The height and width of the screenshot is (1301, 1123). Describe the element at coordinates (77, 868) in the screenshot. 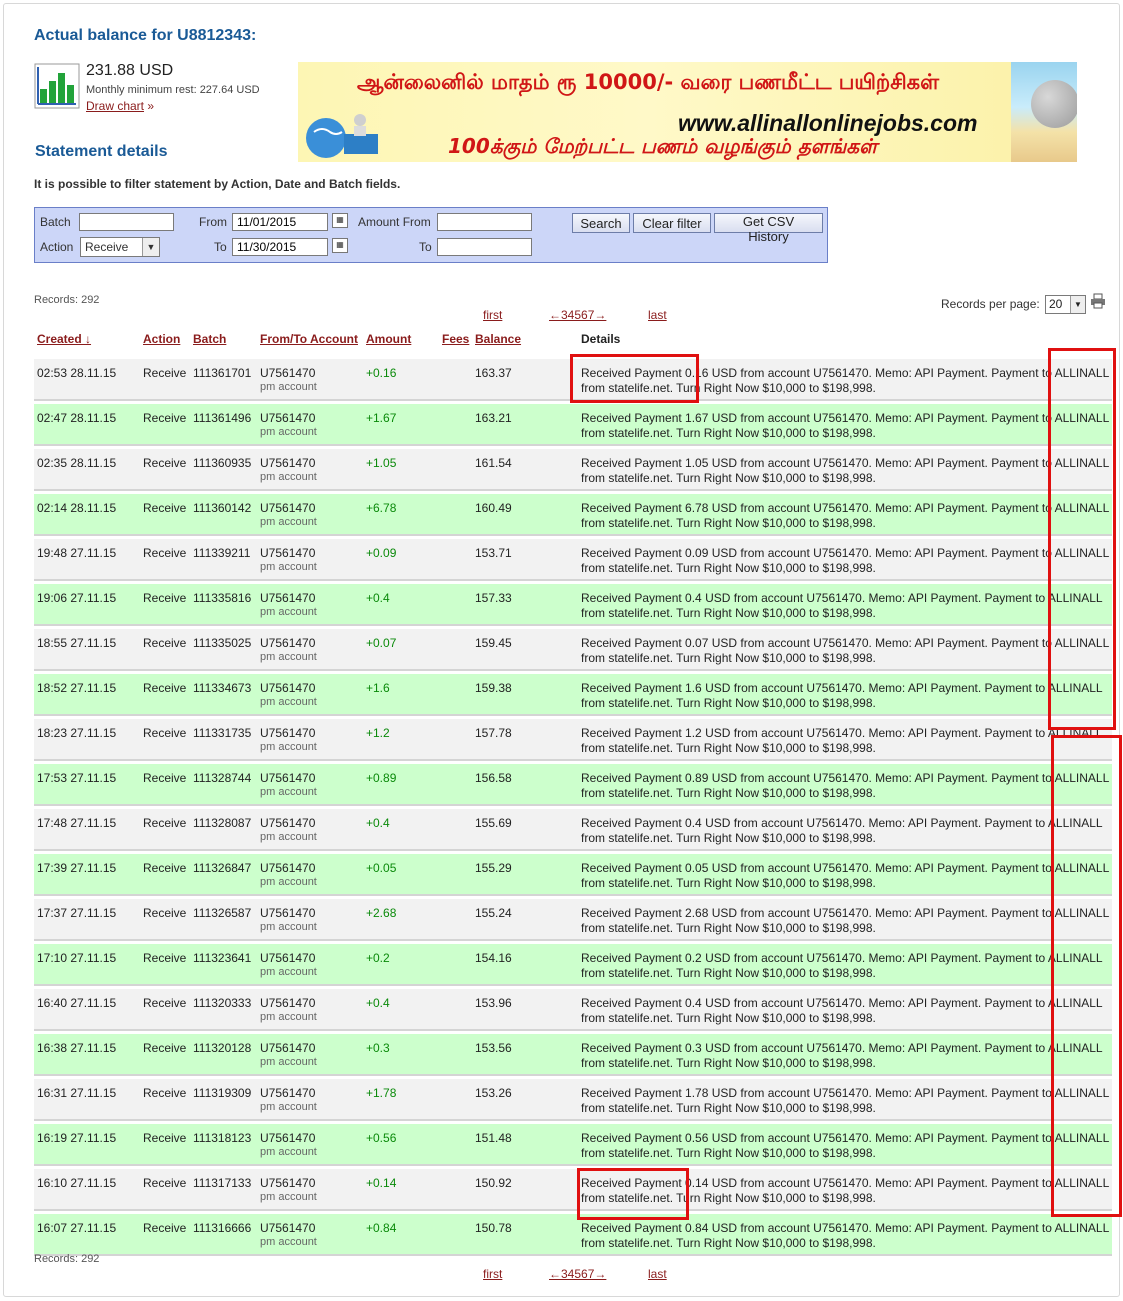

I see `row-created: 17:39 27.11.15` at that location.